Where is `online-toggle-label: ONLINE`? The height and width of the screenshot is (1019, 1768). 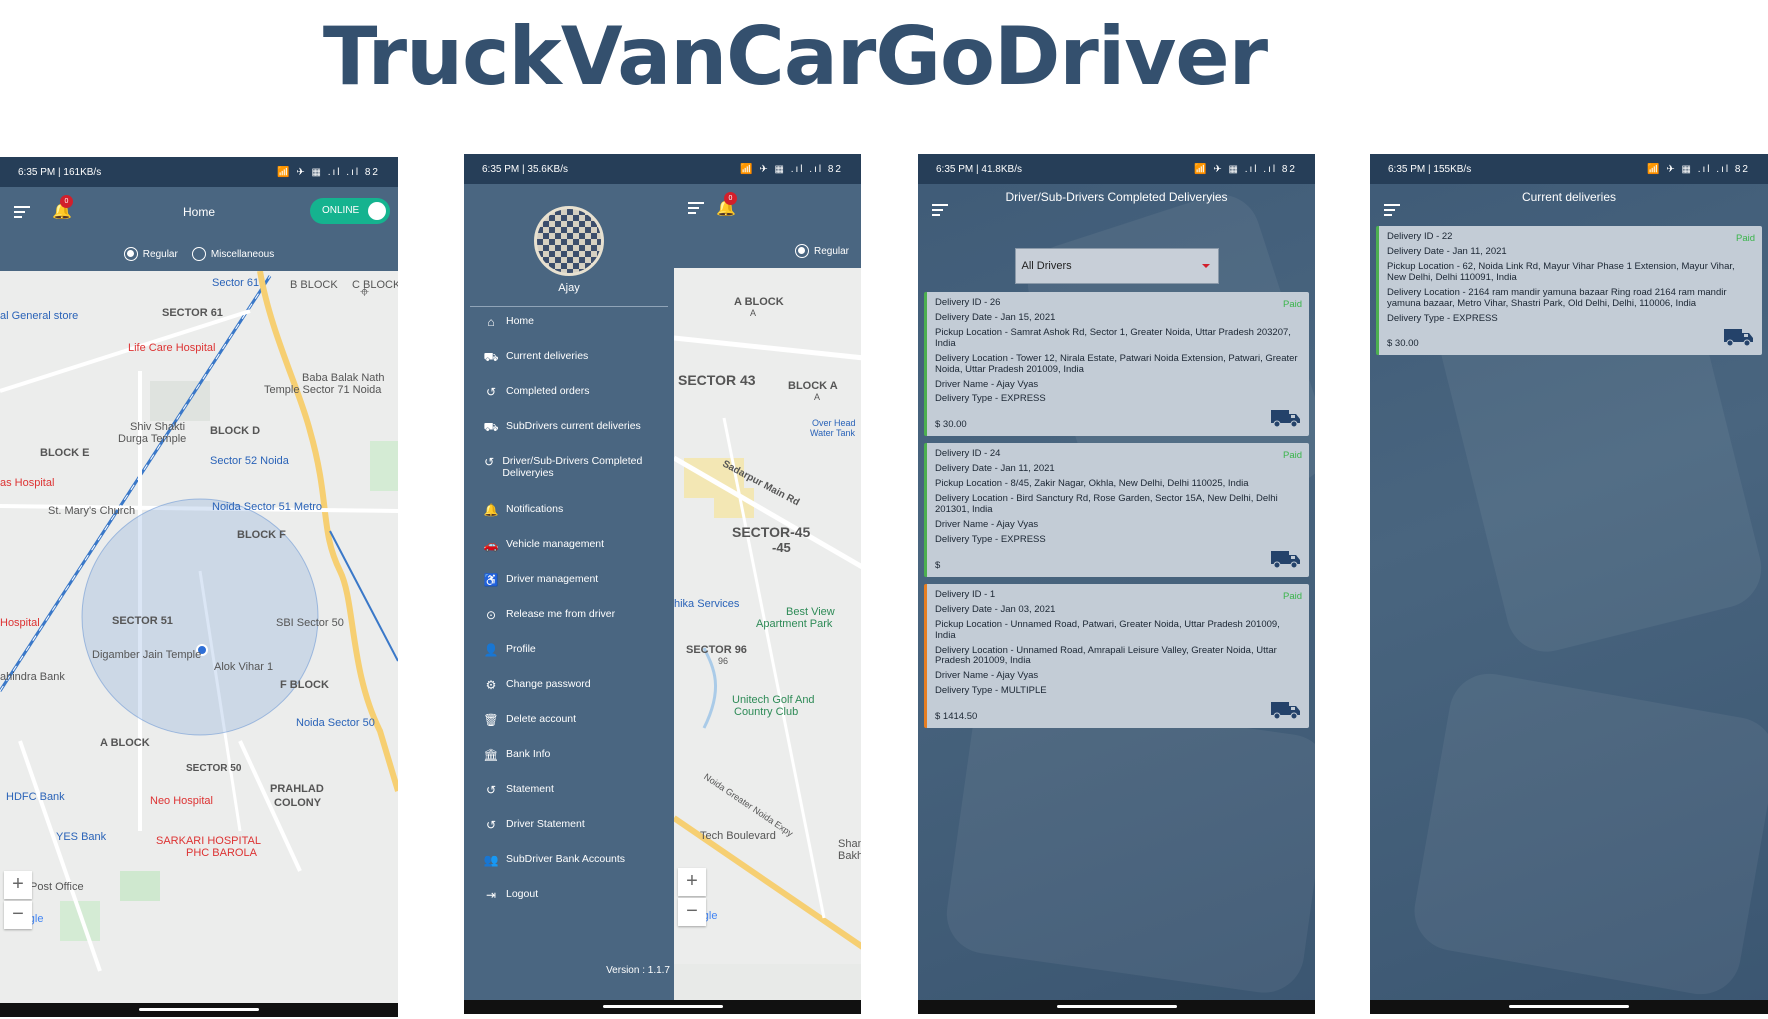
online-toggle-label: ONLINE is located at coordinates (341, 210).